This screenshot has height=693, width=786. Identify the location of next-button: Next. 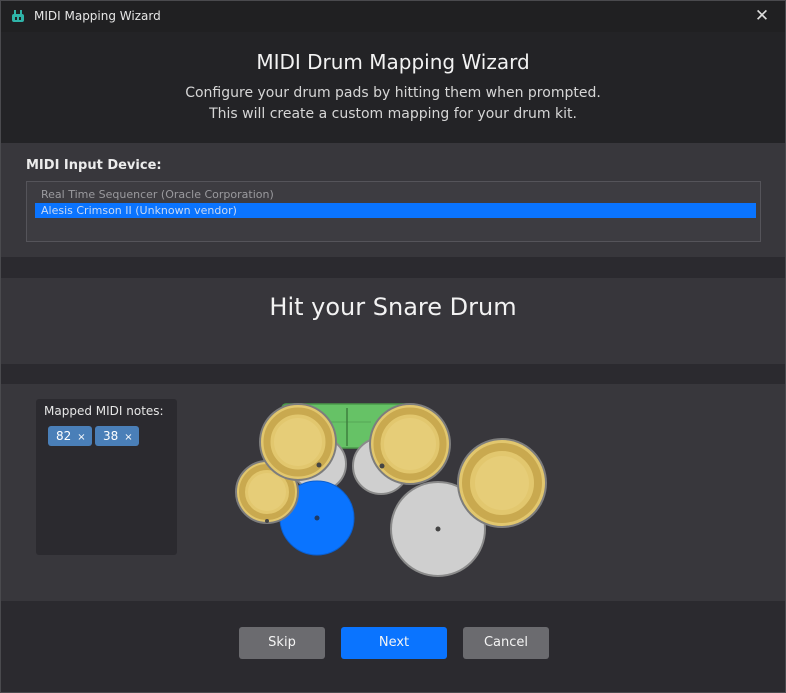
(394, 643).